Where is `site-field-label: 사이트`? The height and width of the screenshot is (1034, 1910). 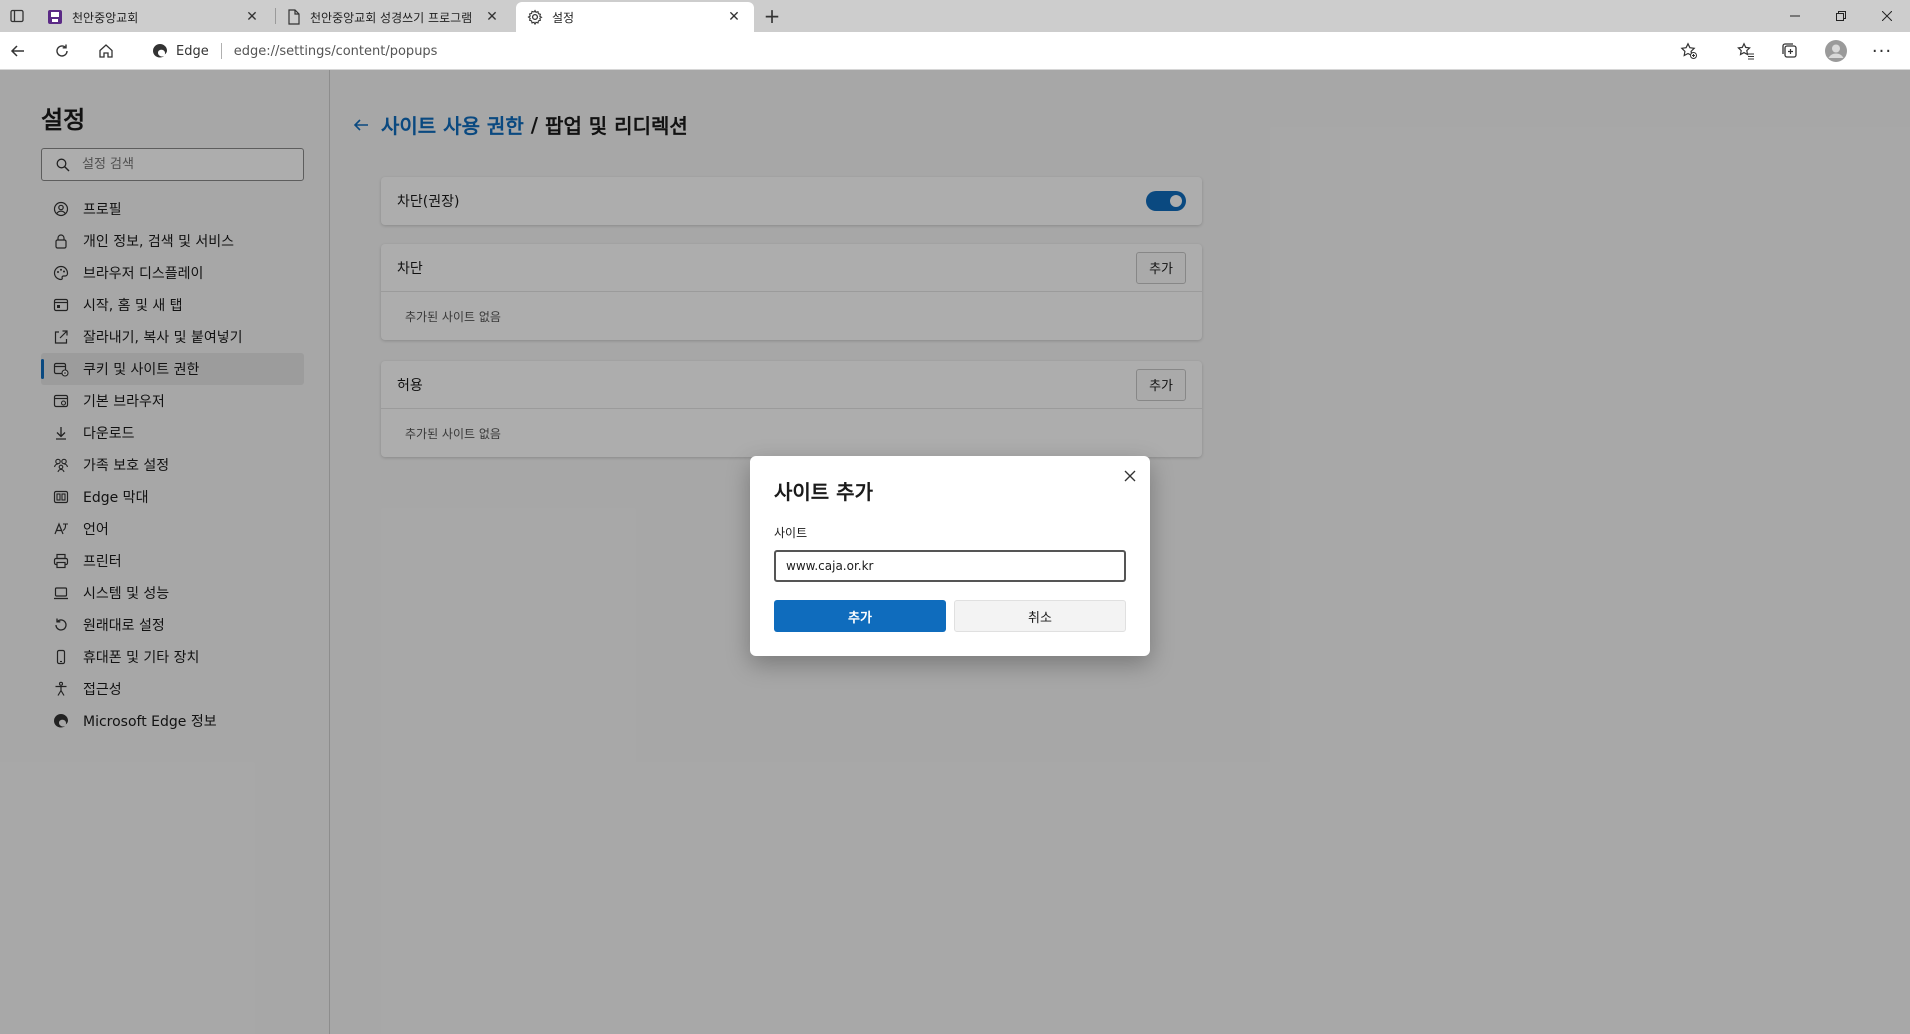 site-field-label: 사이트 is located at coordinates (791, 533).